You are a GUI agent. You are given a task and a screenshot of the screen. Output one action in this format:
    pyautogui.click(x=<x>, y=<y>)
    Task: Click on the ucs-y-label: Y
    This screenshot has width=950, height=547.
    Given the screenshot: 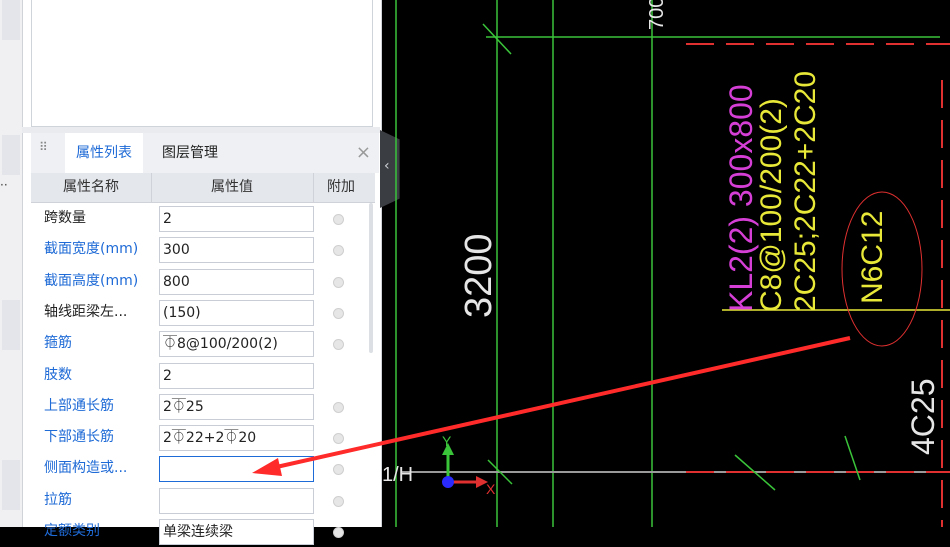 What is the action you would take?
    pyautogui.click(x=447, y=441)
    